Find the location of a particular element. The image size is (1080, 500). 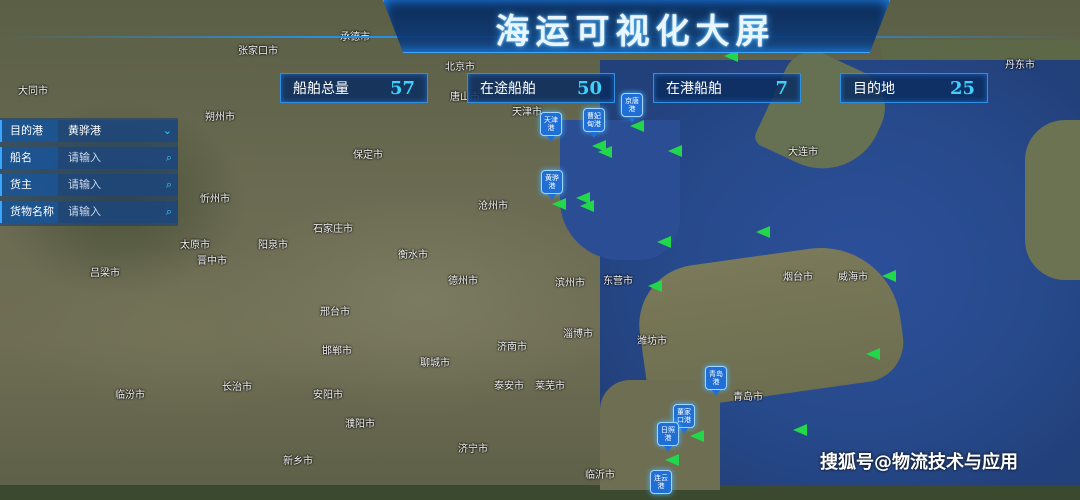

city-label: 泰安市 is located at coordinates (509, 386).